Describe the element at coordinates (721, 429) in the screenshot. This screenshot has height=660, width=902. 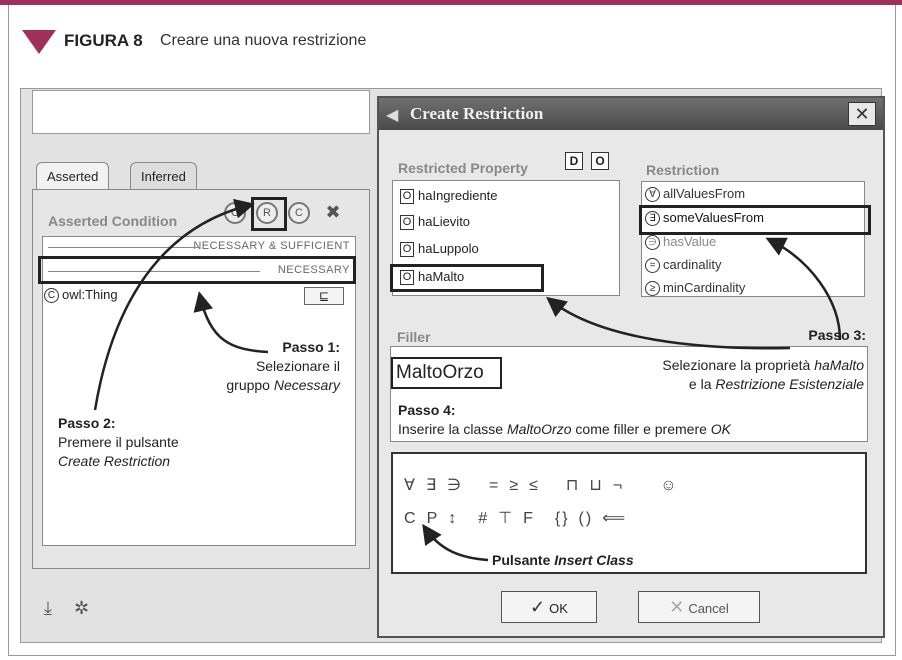
I see `step4-emph2: OK` at that location.